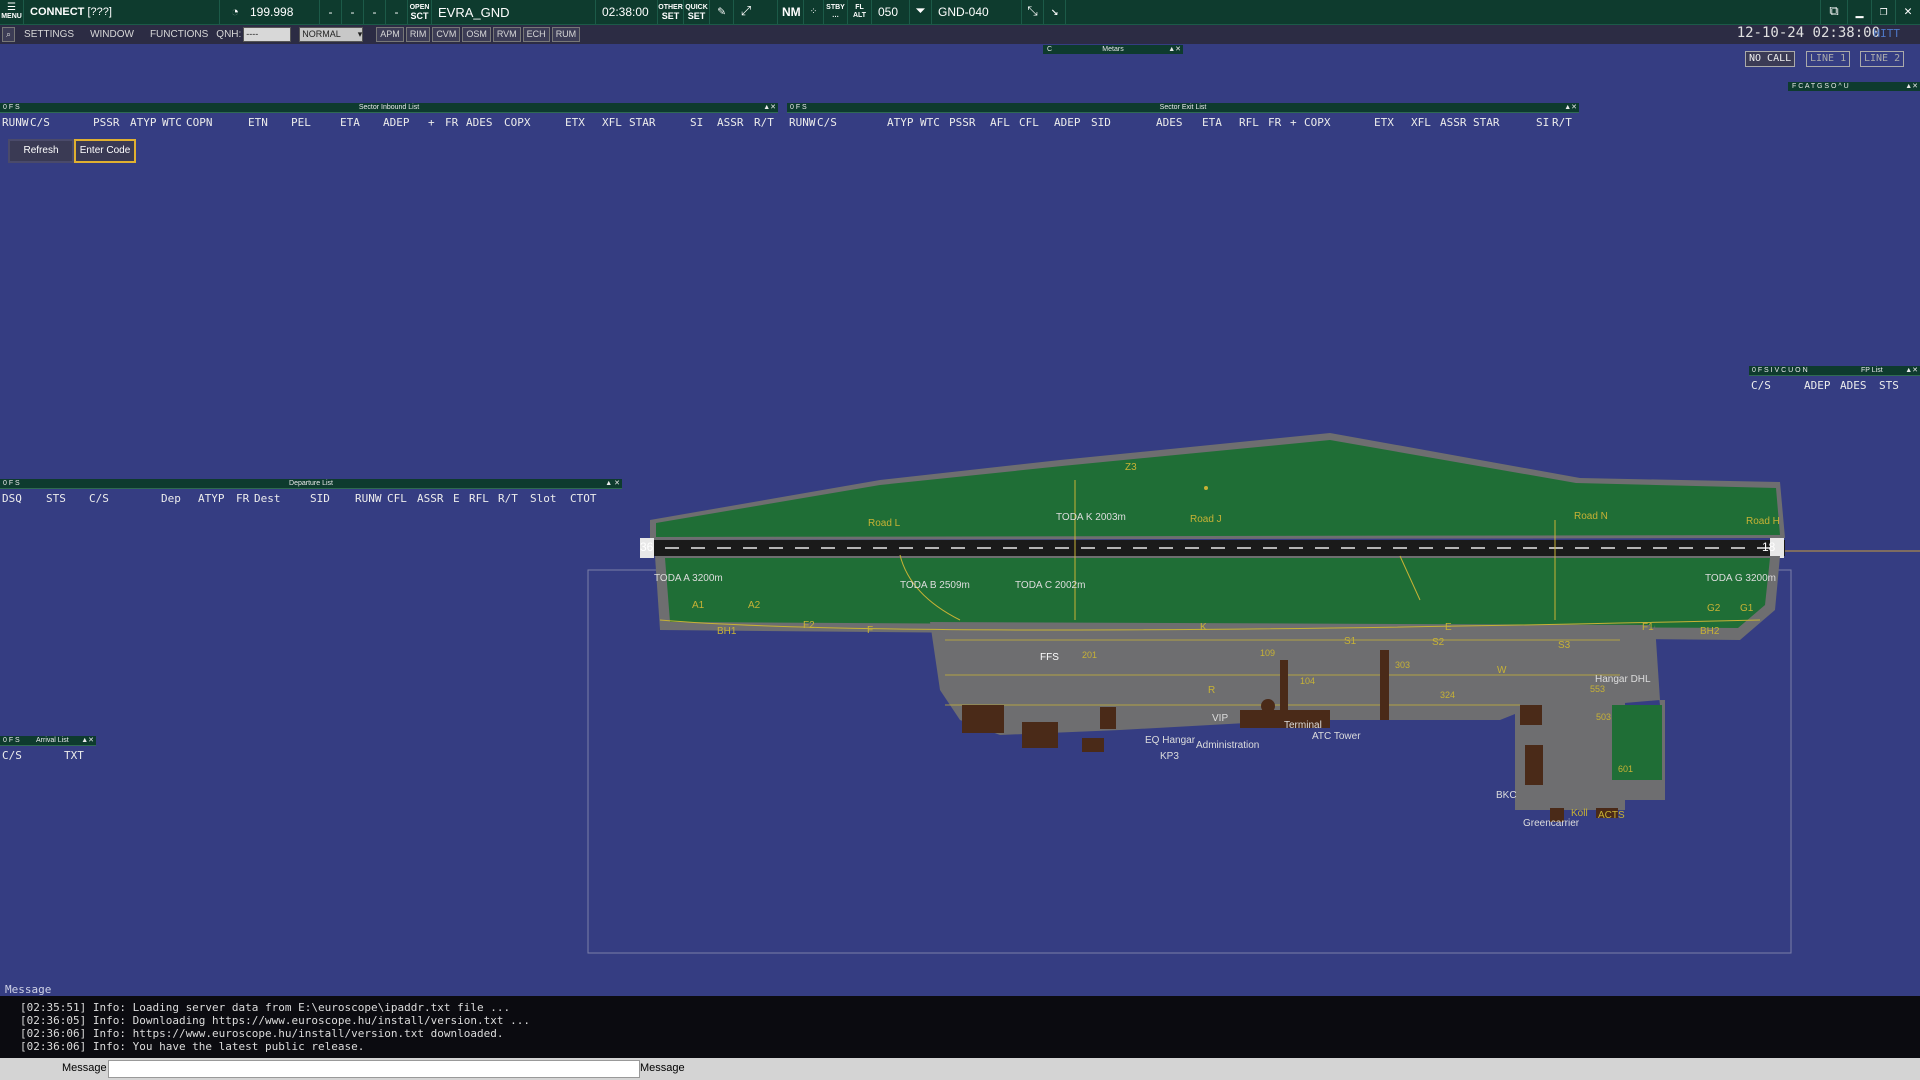 Image resolution: width=1920 pixels, height=1080 pixels. What do you see at coordinates (536, 34) in the screenshot?
I see `ech-button: ECH` at bounding box center [536, 34].